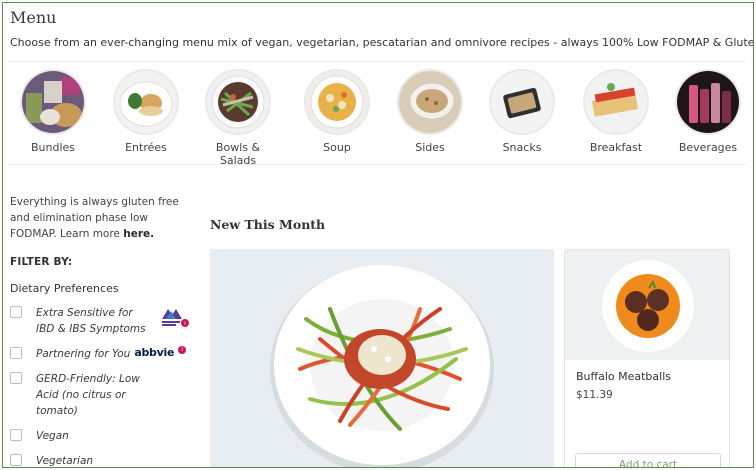 This screenshot has height=470, width=756. I want to click on category-bundles: Bundles, so click(53, 112).